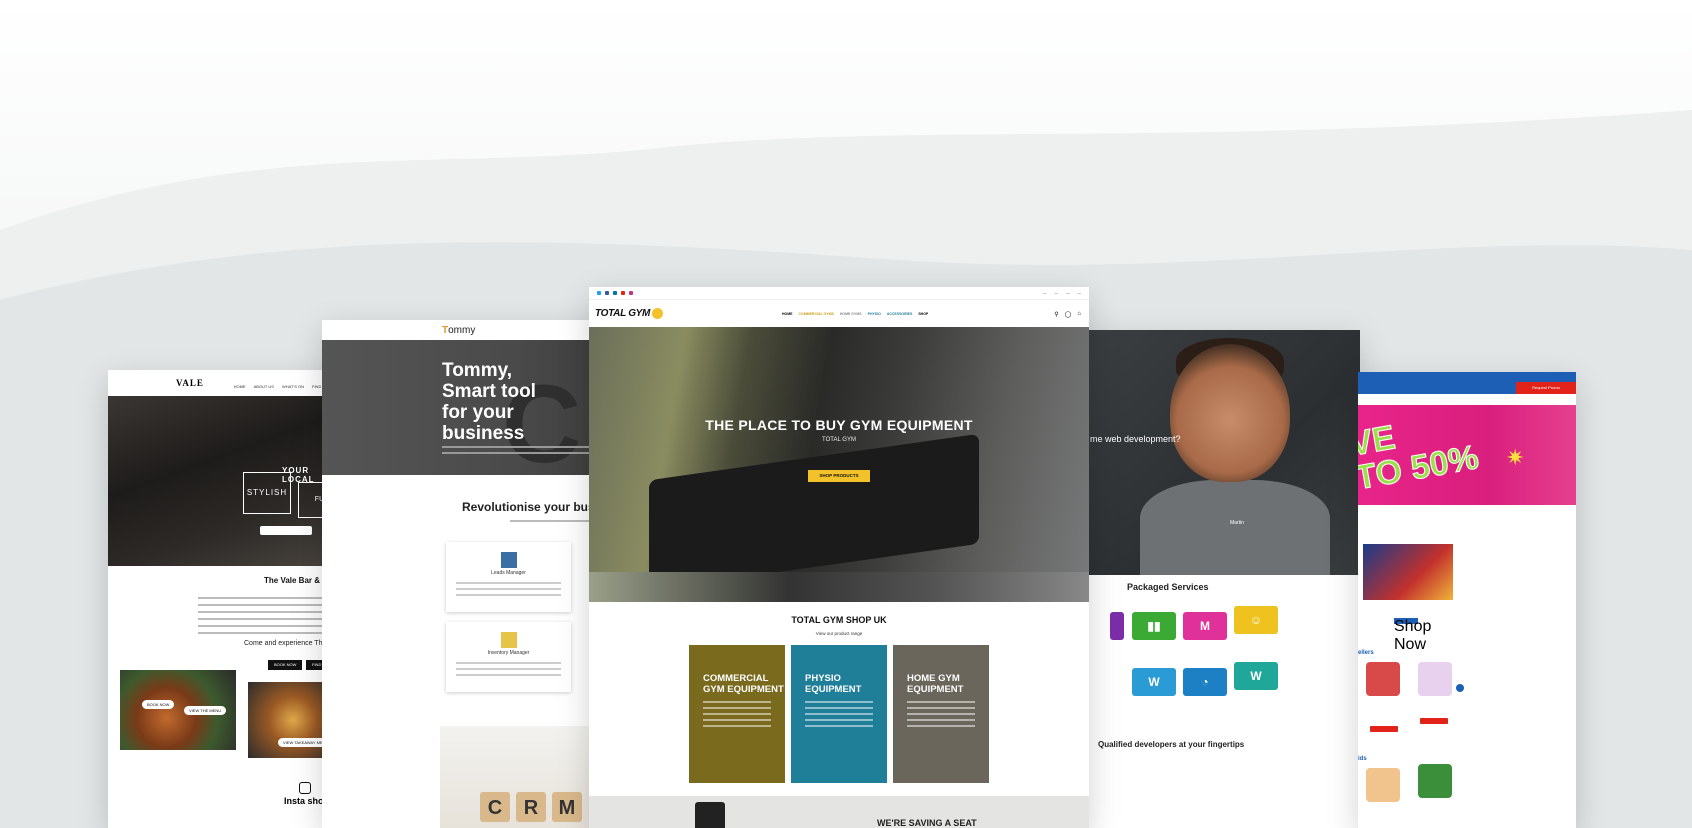 The height and width of the screenshot is (828, 1692). I want to click on toy-shop-button: Shop Now, so click(1412, 635).